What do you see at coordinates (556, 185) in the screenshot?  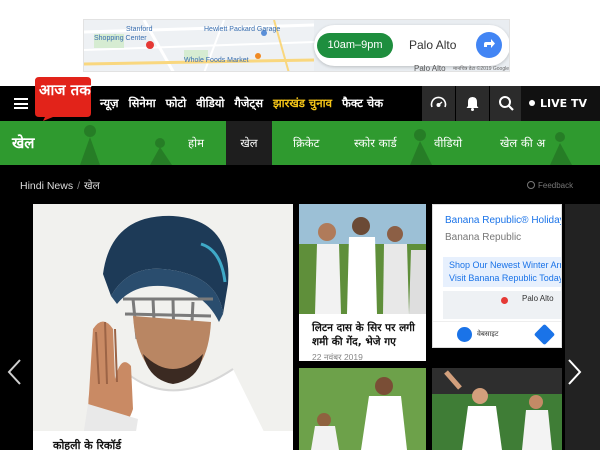 I see `feedback-label: Feedback` at bounding box center [556, 185].